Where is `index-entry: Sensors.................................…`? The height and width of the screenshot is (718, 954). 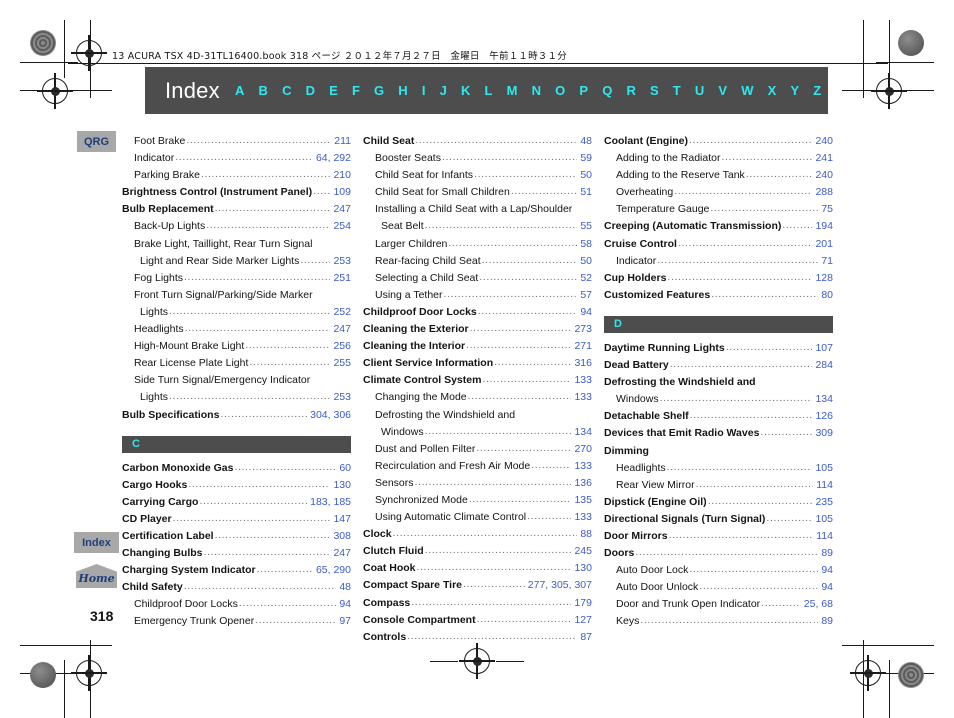
index-entry: Sensors.................................… is located at coordinates (477, 483).